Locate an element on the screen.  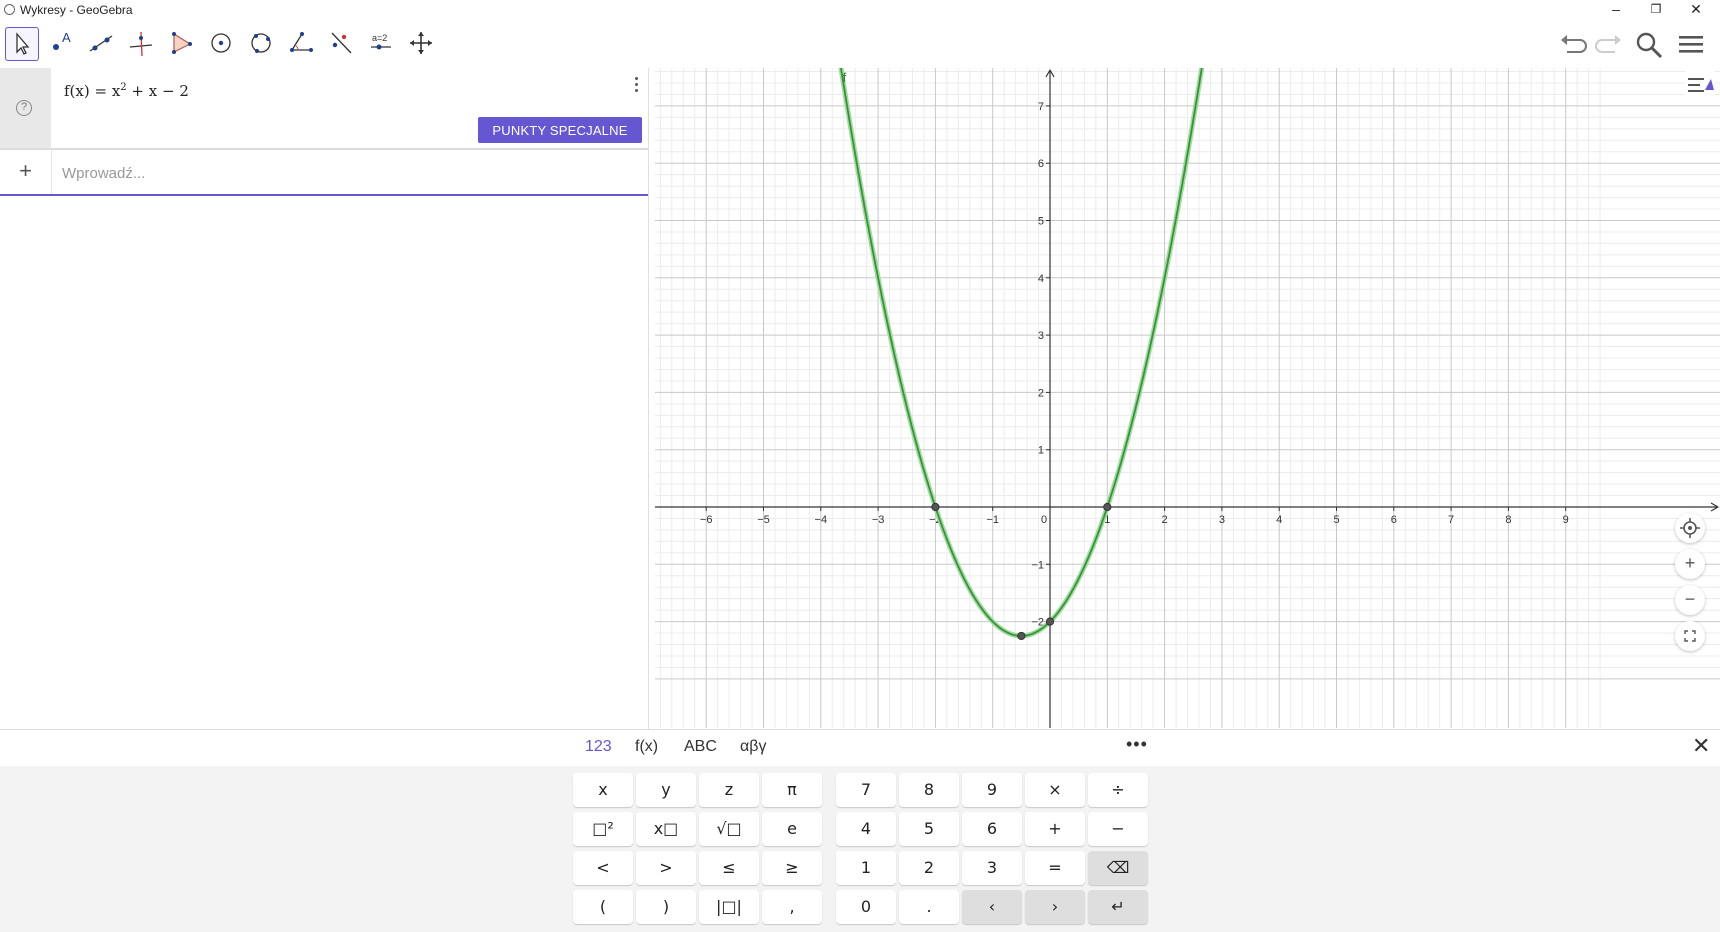
key-y: y is located at coordinates (666, 790).